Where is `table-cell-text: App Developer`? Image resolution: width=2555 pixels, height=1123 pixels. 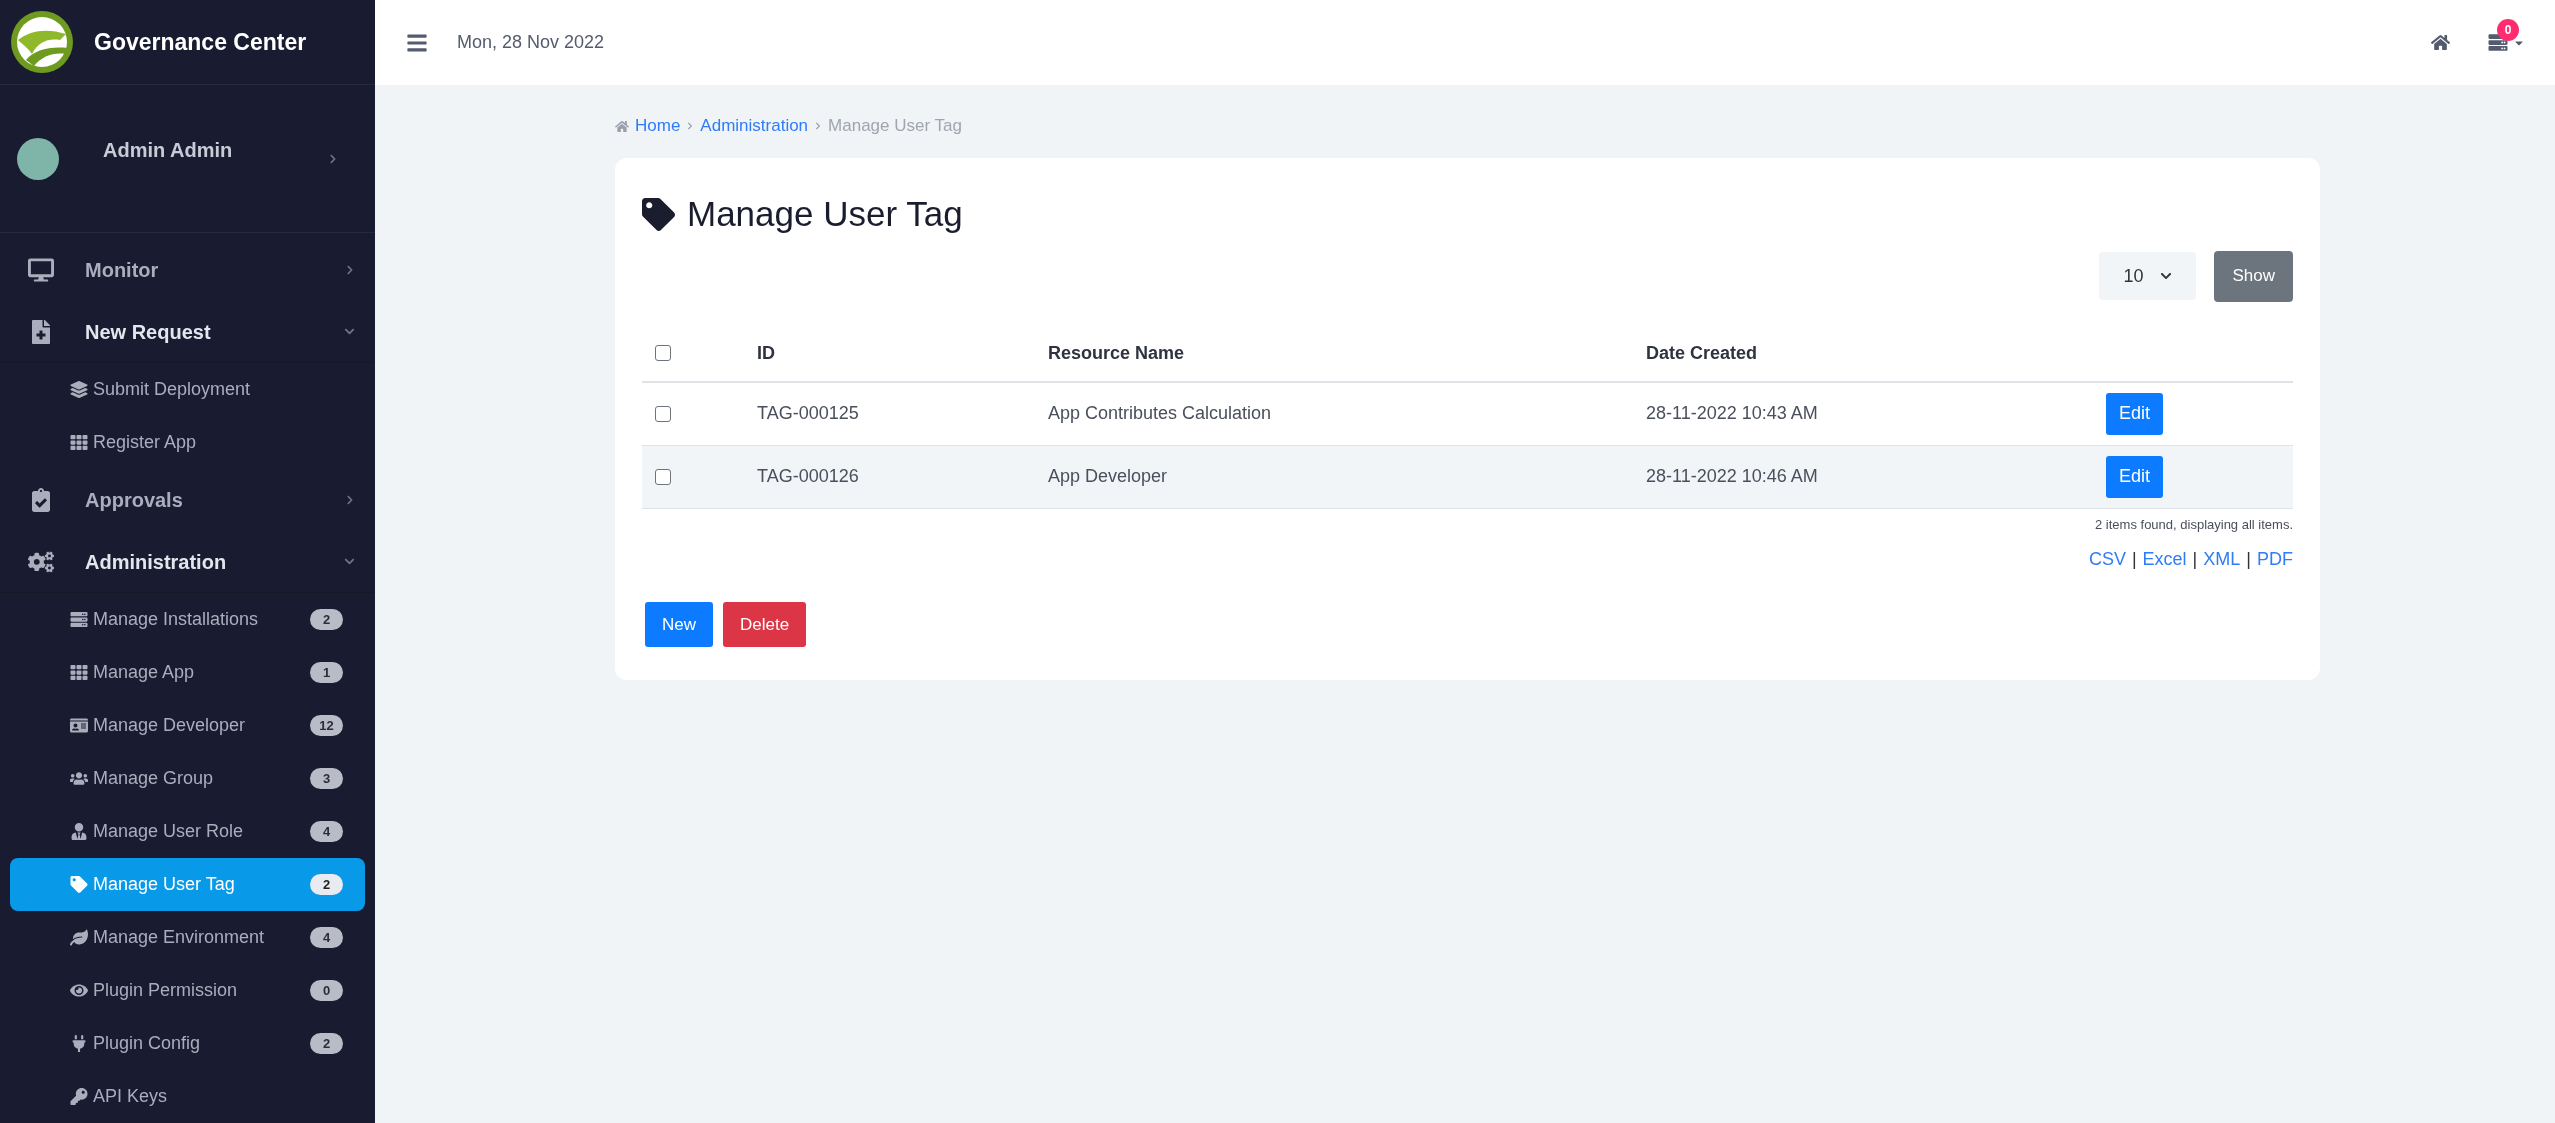 table-cell-text: App Developer is located at coordinates (1108, 476).